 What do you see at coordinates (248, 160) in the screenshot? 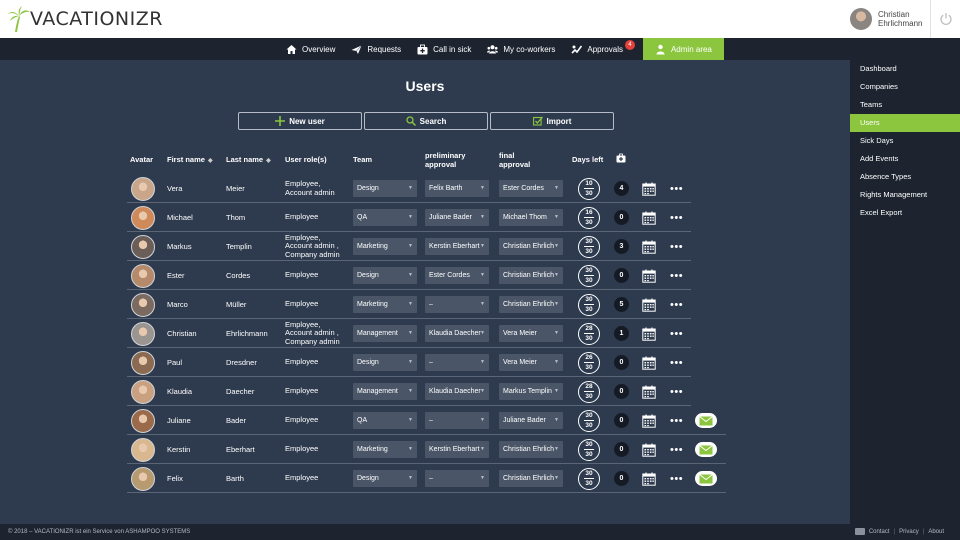
I see `header-last-name: Last name ◆` at bounding box center [248, 160].